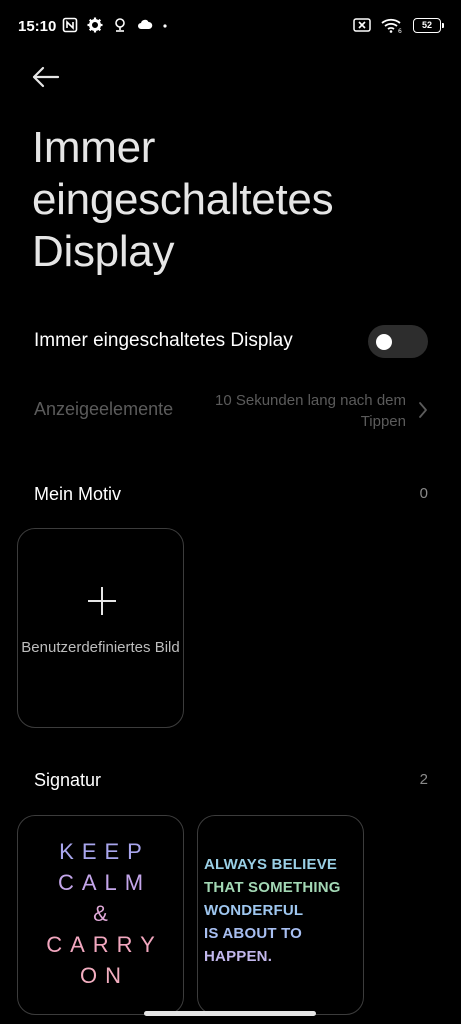 The image size is (461, 1024). I want to click on location-icon, so click(120, 25).